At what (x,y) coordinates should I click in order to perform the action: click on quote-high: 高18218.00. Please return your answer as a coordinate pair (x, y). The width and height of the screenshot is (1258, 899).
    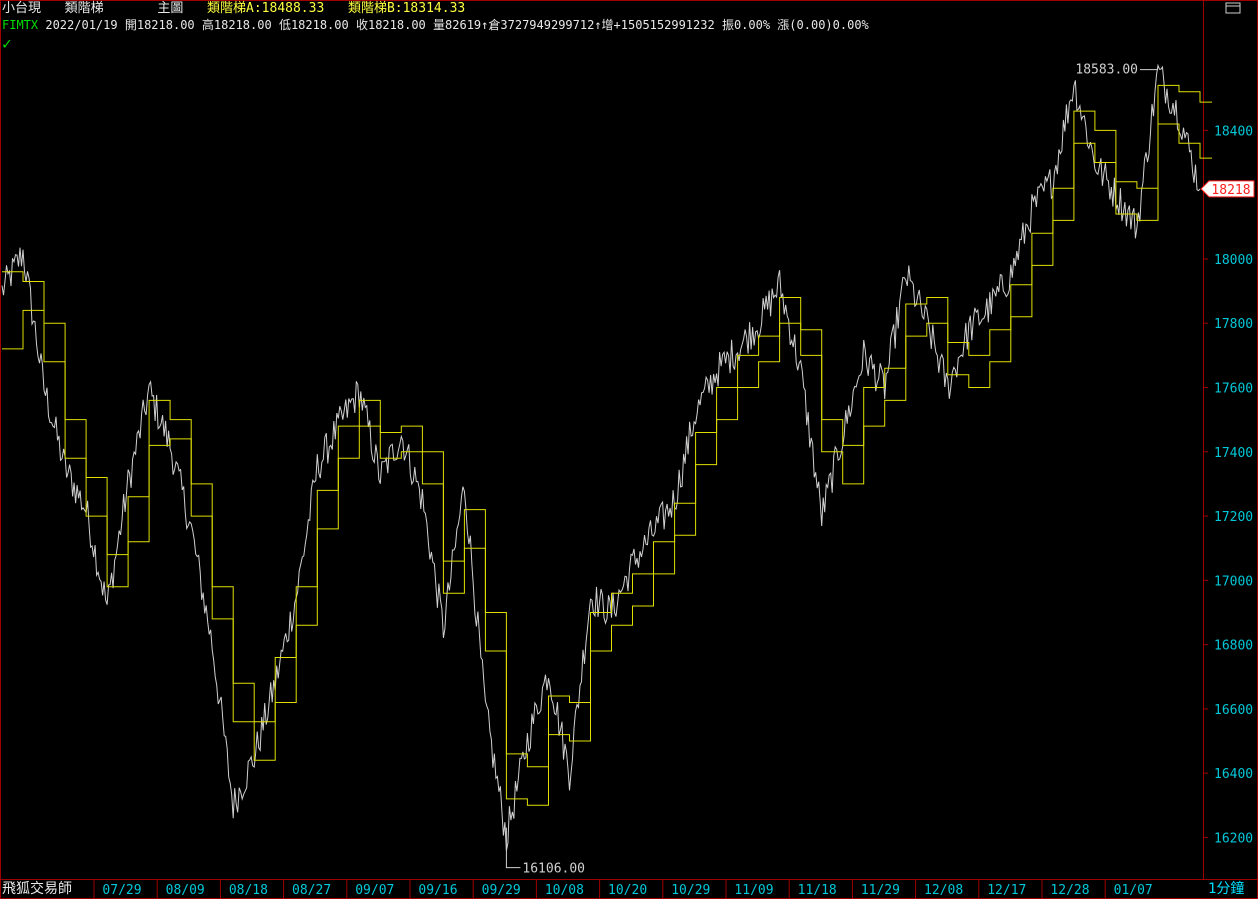
    Looking at the image, I should click on (236, 25).